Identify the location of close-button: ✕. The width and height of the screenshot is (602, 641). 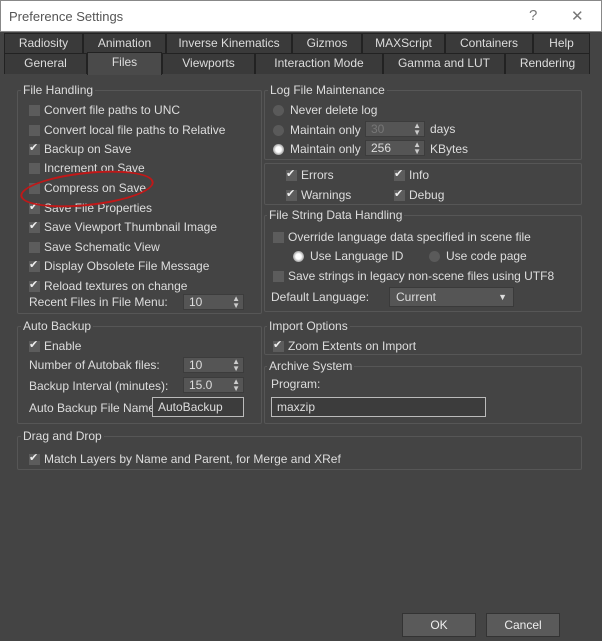
(577, 16).